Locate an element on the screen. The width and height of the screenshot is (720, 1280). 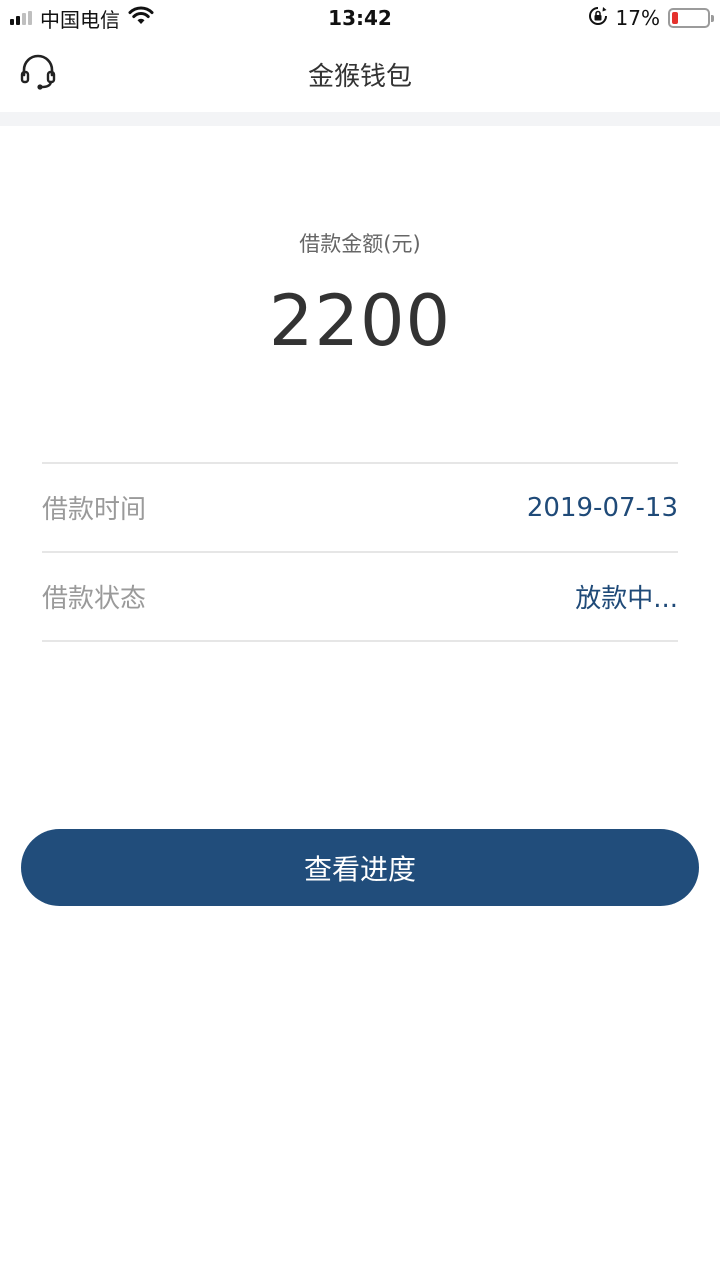
loan-amount-value: 2200 is located at coordinates (360, 321).